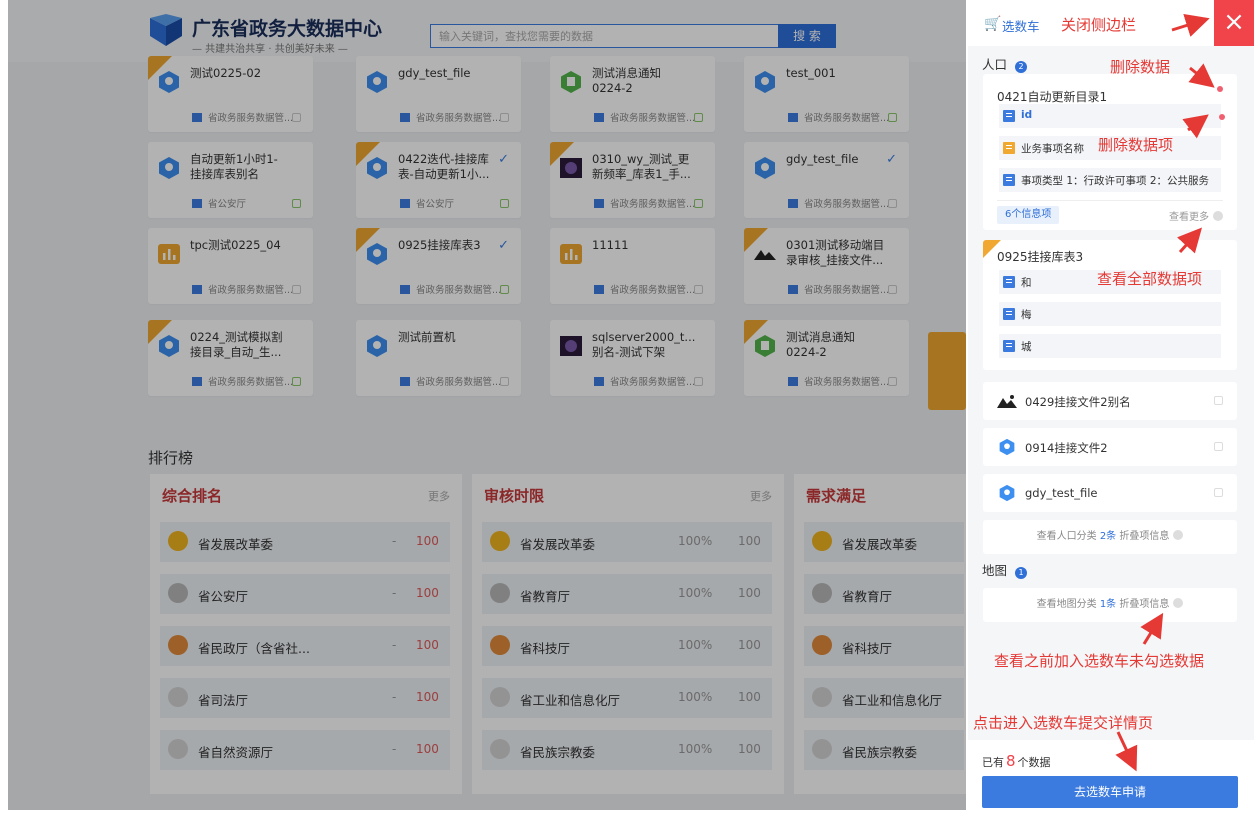 This screenshot has height=816, width=1259. I want to click on arrow-close, so click(1190, 25).